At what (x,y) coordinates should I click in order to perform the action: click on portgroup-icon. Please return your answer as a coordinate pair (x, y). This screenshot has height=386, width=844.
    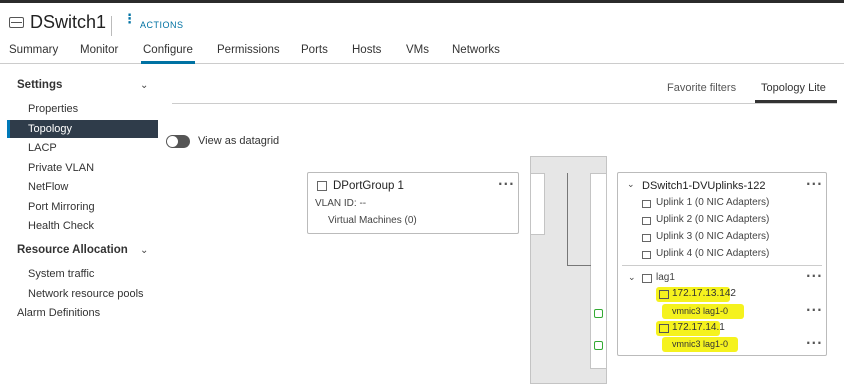
    Looking at the image, I should click on (322, 186).